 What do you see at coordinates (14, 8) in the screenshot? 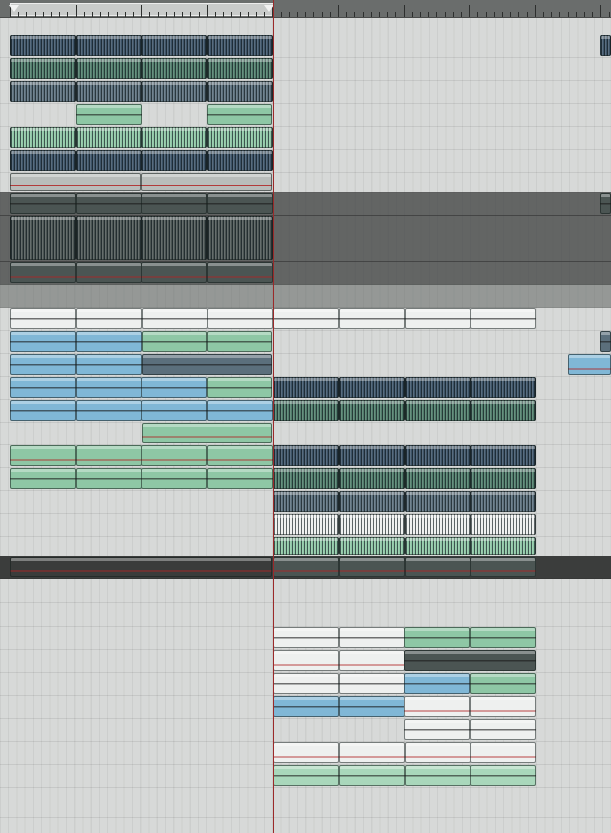
I see `left-locator-icon` at bounding box center [14, 8].